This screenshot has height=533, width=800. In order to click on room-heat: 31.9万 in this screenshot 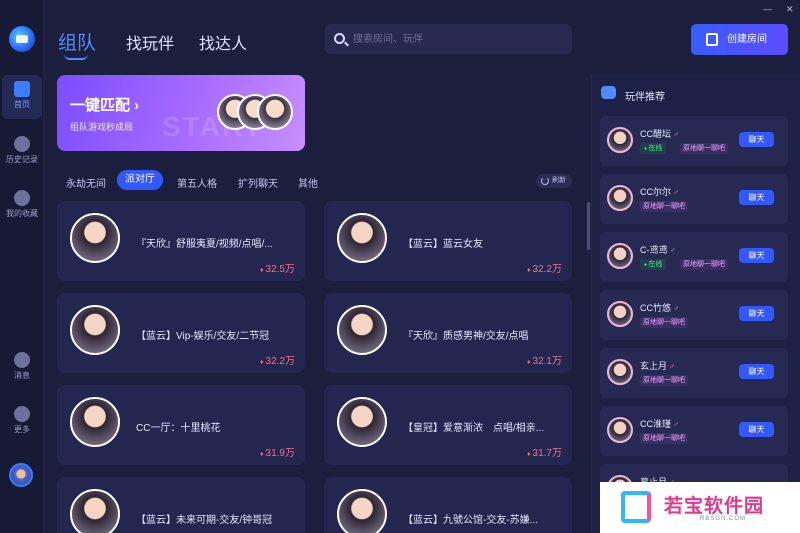, I will do `click(277, 451)`.